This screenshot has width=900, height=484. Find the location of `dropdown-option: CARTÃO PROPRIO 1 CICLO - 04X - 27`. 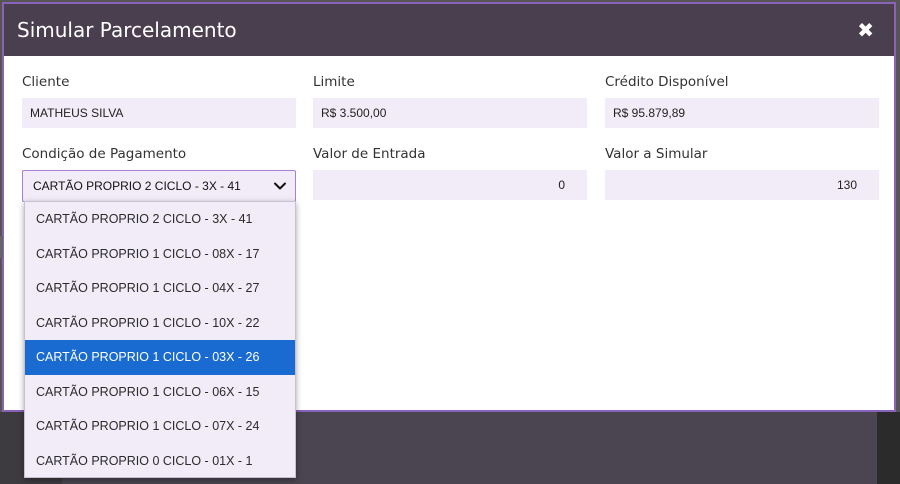

dropdown-option: CARTÃO PROPRIO 1 CICLO - 04X - 27 is located at coordinates (160, 288).